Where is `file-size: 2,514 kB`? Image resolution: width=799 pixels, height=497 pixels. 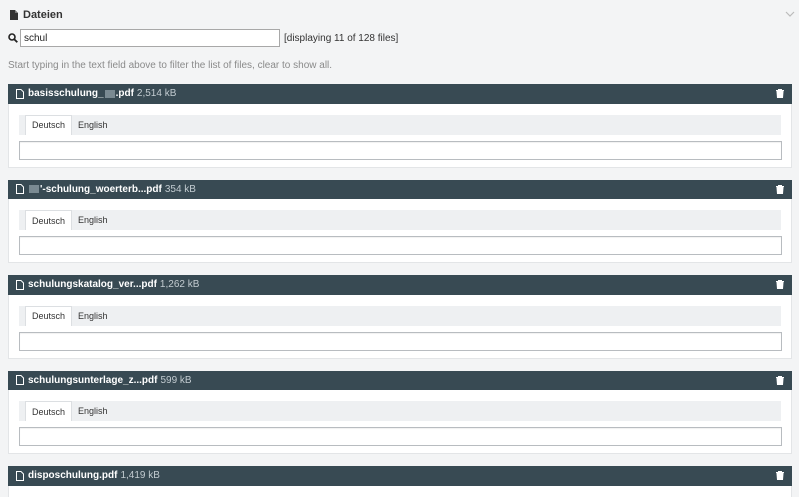 file-size: 2,514 kB is located at coordinates (156, 94).